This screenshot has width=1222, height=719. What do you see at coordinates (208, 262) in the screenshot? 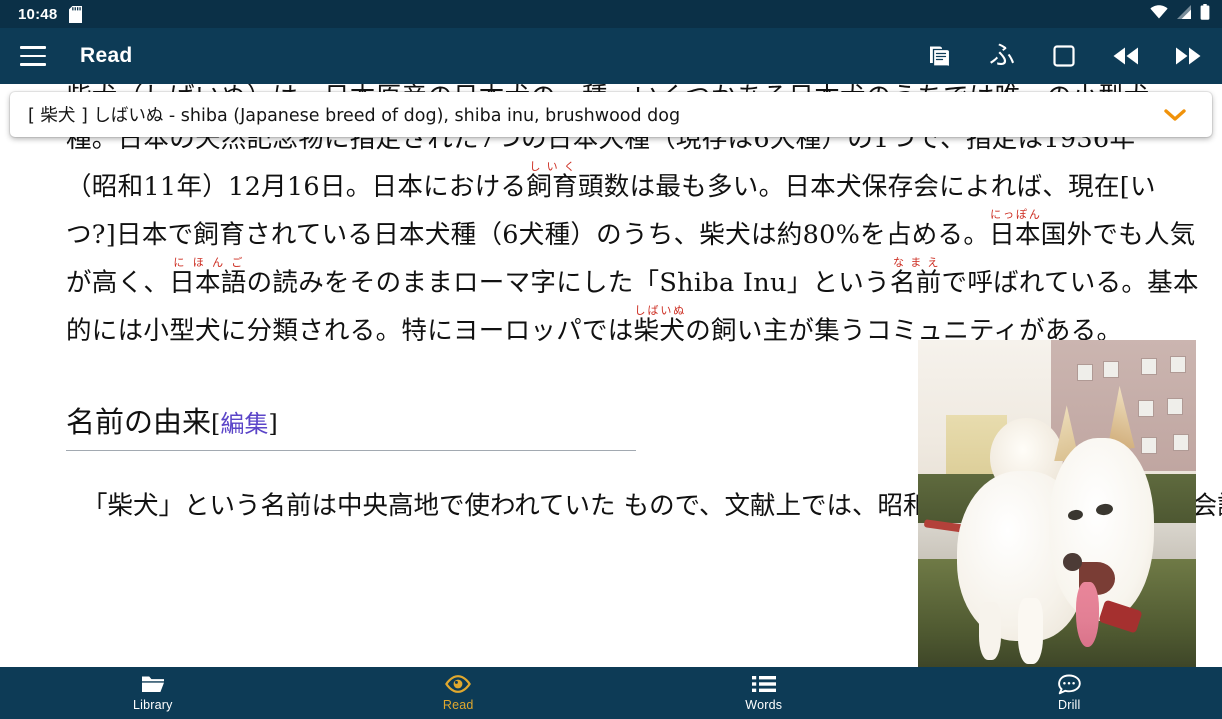
I see `ruby-text: にほんご` at bounding box center [208, 262].